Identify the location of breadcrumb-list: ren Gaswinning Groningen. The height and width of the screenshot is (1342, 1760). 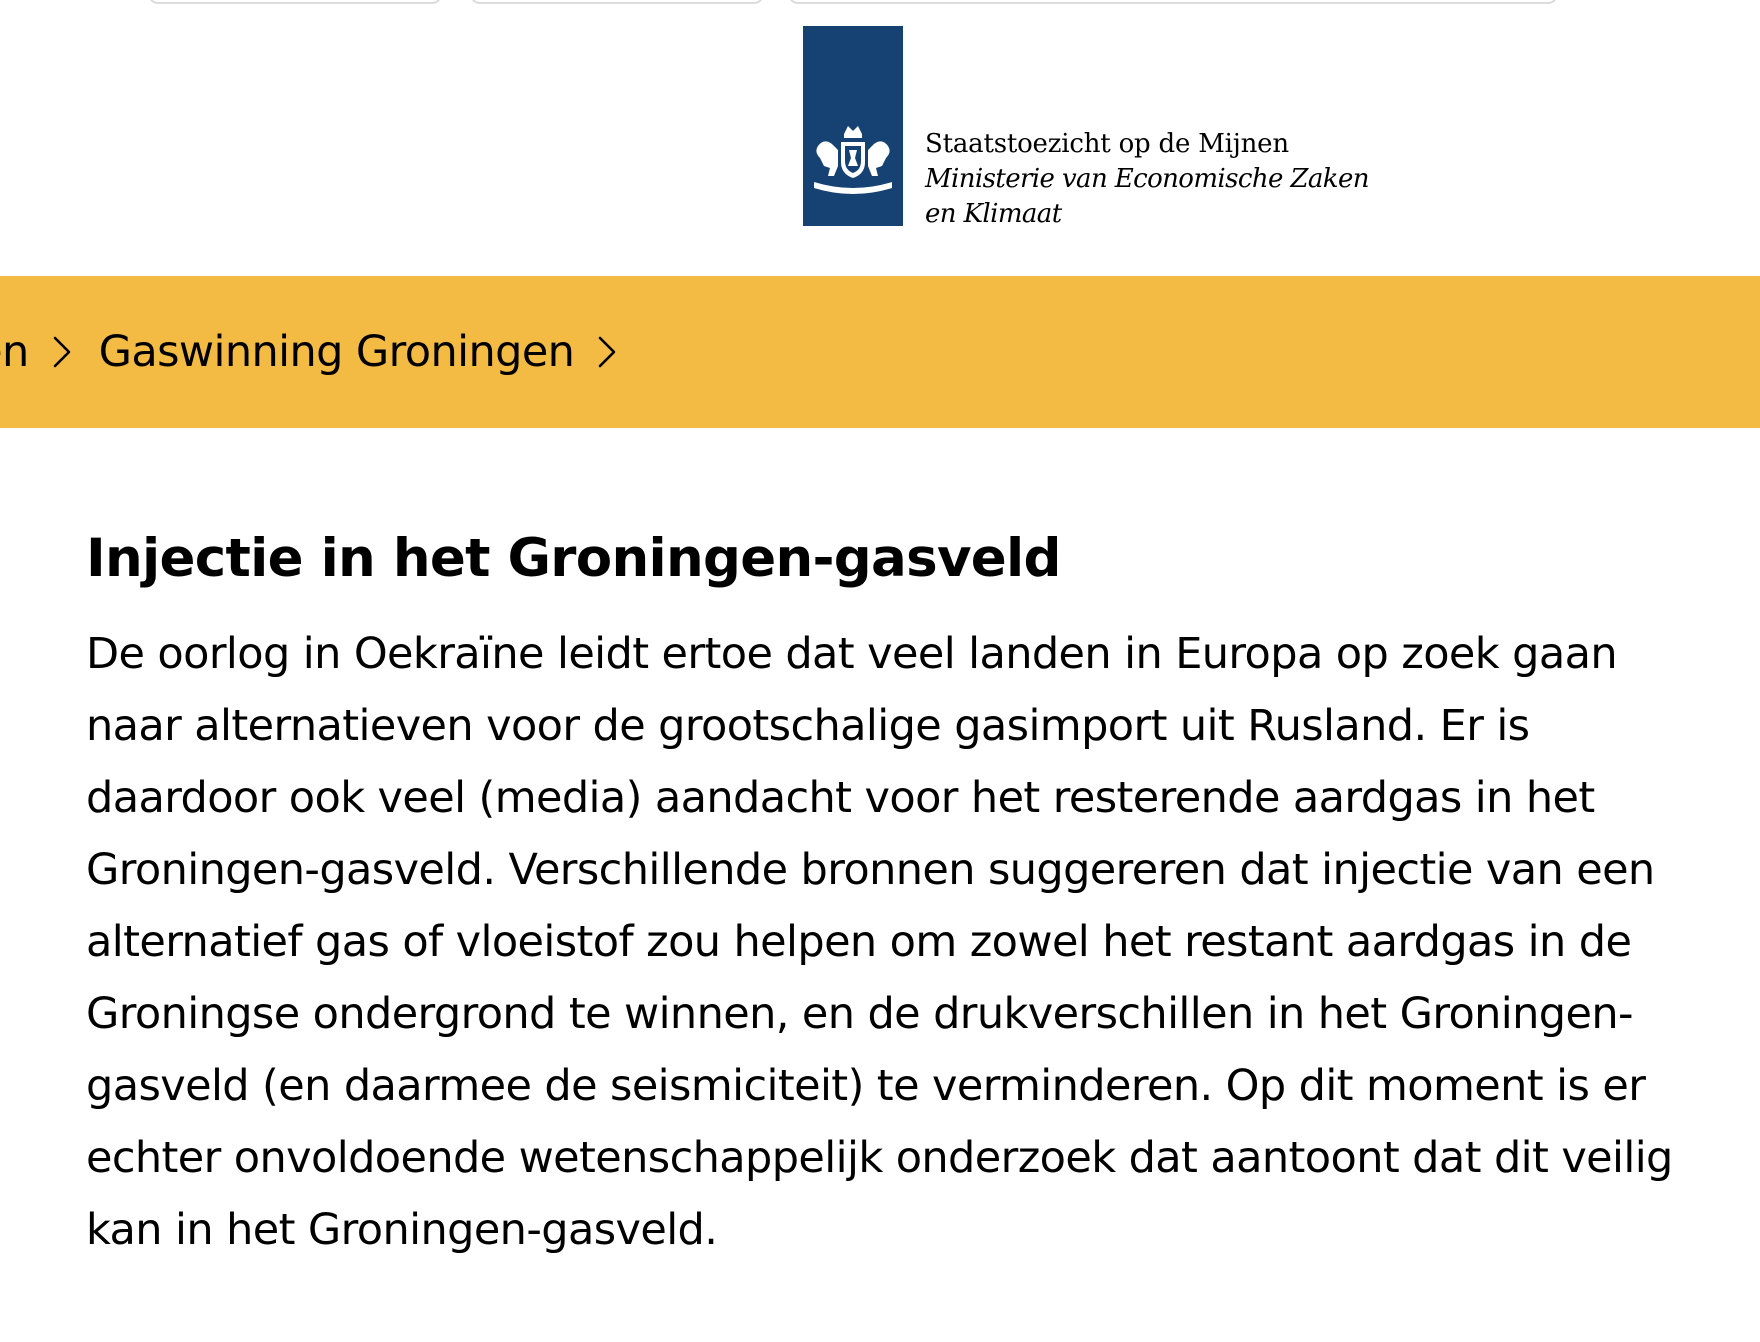
(311, 352).